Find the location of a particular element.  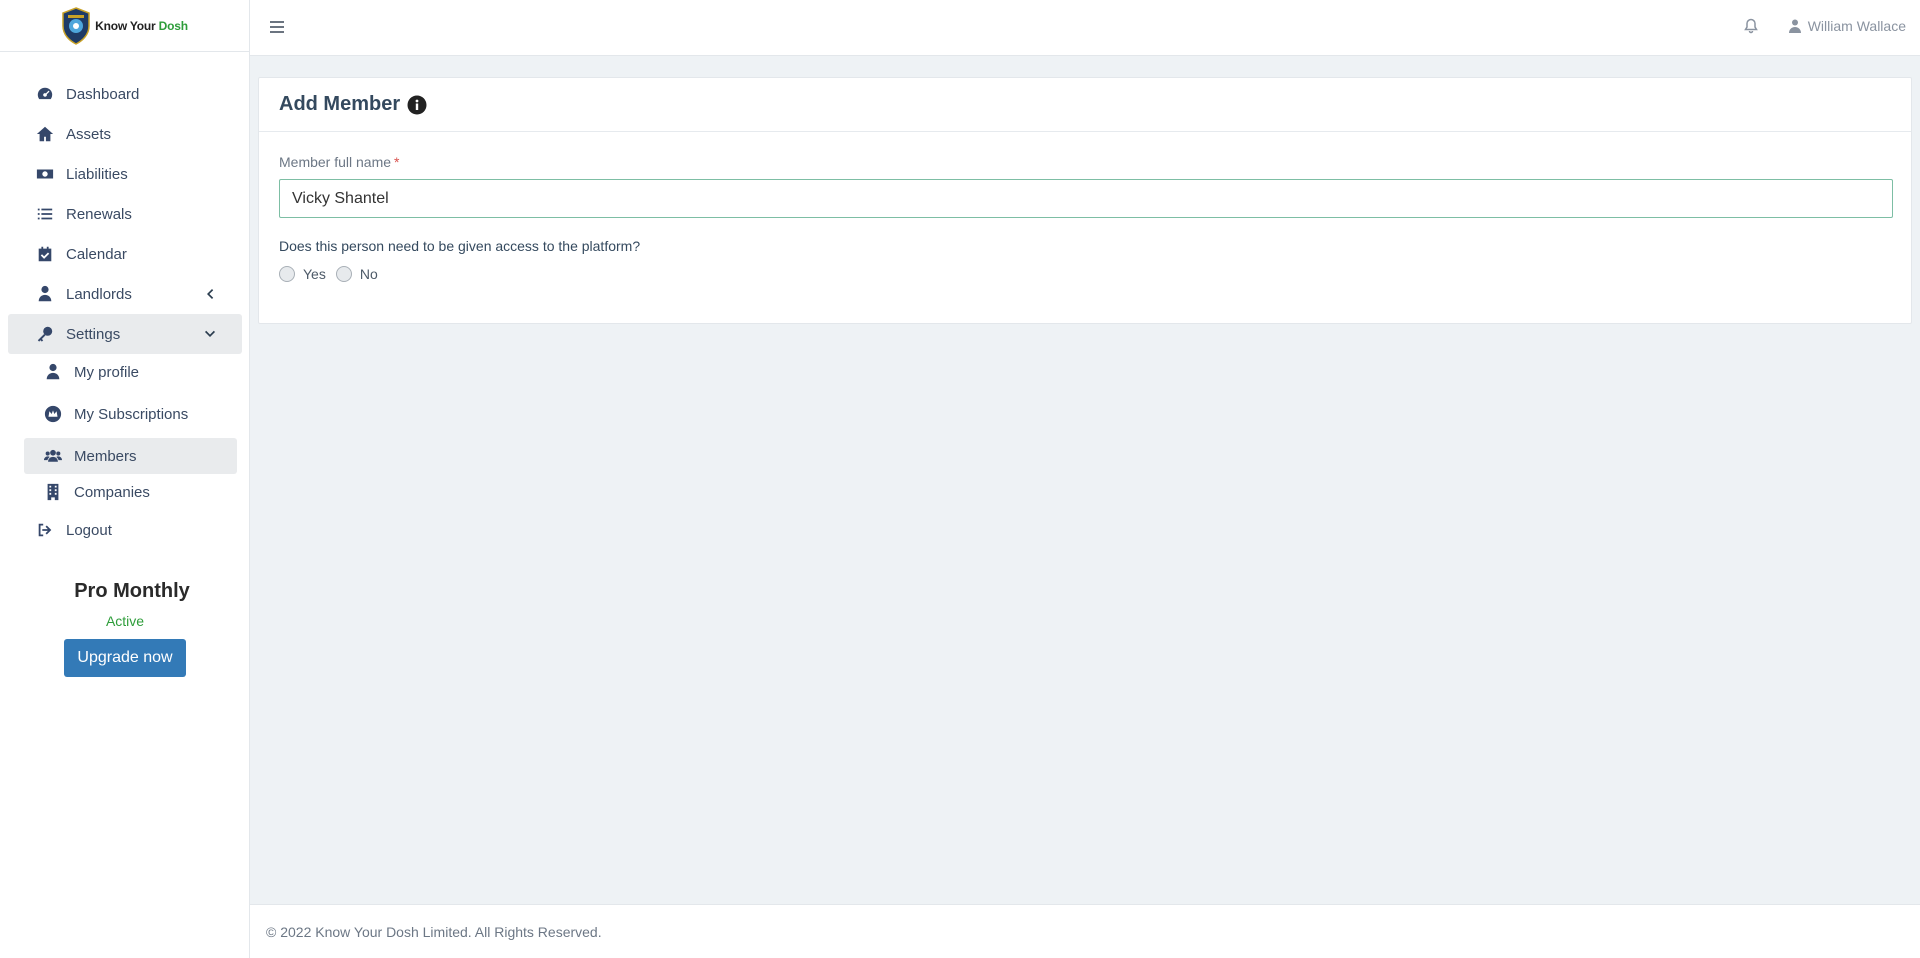

sidebar-item-my-subscriptions: My Subscriptions is located at coordinates (130, 414).